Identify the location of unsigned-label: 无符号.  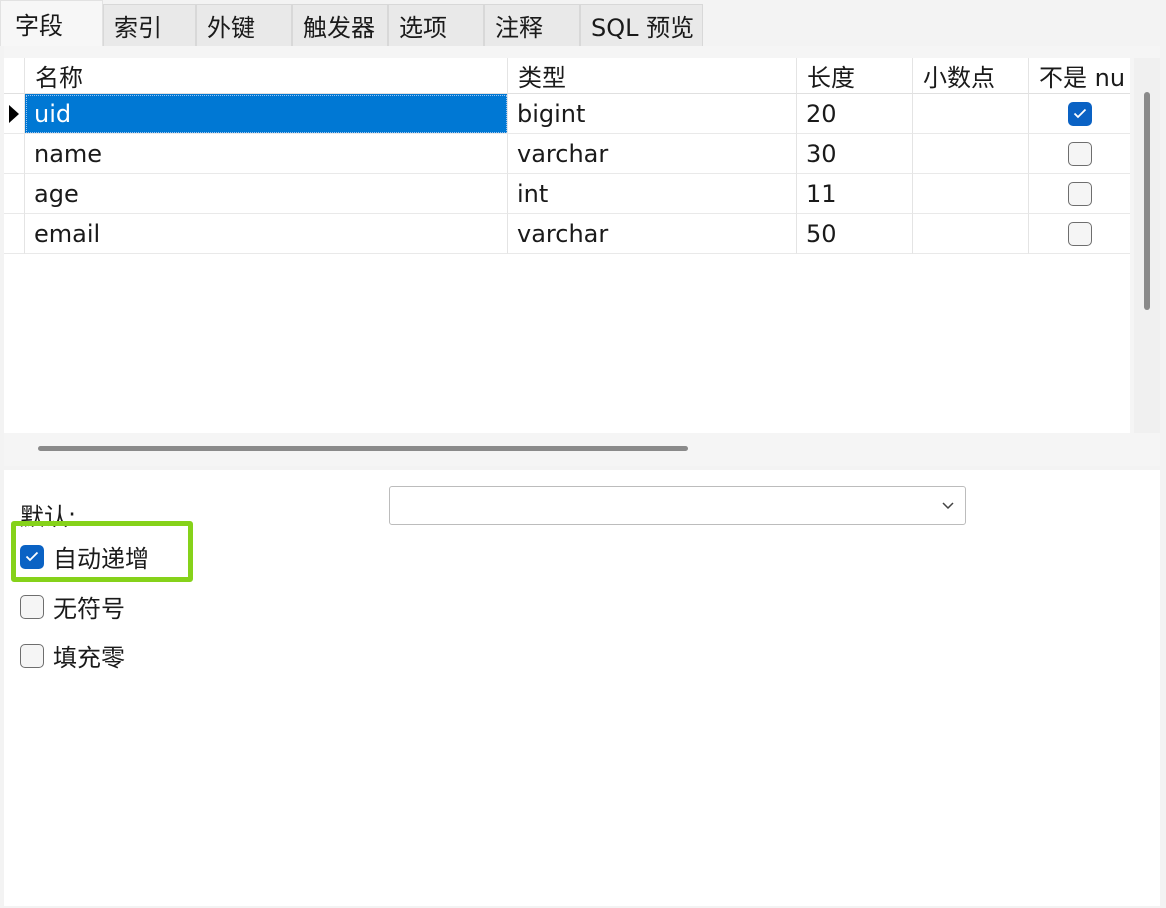
(89, 609).